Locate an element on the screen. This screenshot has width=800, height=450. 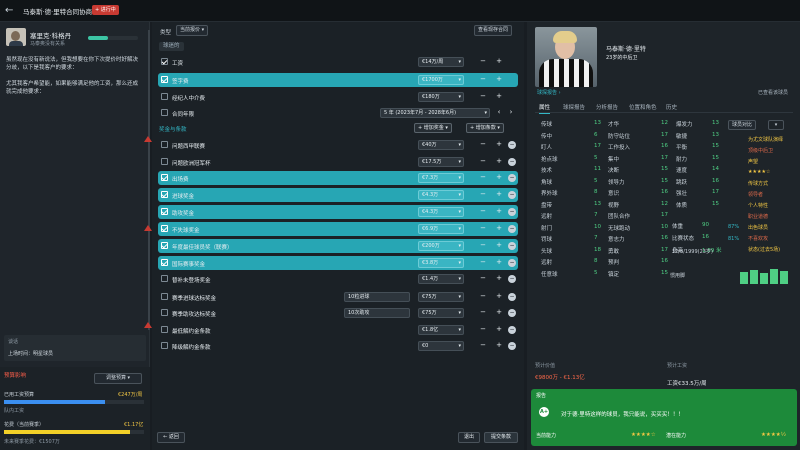
view-contract-button: 查看现存合同 is located at coordinates (493, 30).